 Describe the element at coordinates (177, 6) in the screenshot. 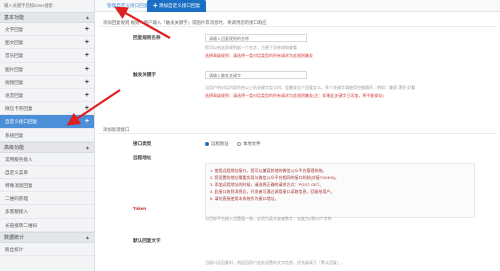

I see `tab-add: ✚ 添加自定义接口回复` at that location.